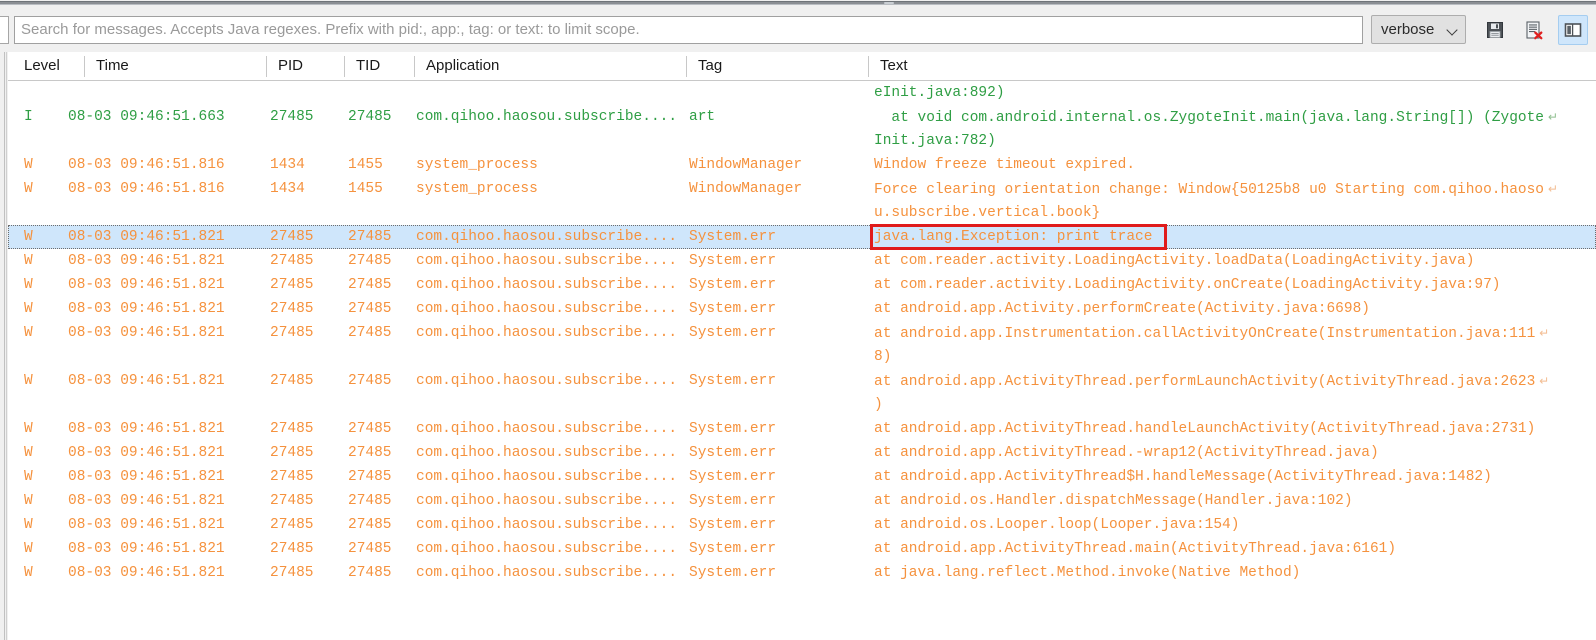 This screenshot has width=1596, height=640. What do you see at coordinates (802, 357) in the screenshot?
I see `table-row: 8)` at bounding box center [802, 357].